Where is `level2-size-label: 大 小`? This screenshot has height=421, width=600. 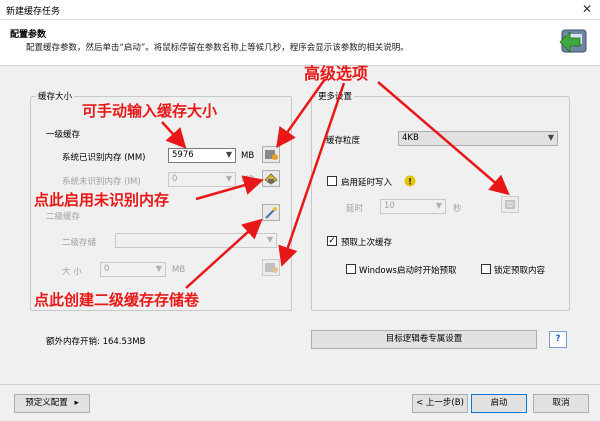 level2-size-label: 大 小 is located at coordinates (72, 272).